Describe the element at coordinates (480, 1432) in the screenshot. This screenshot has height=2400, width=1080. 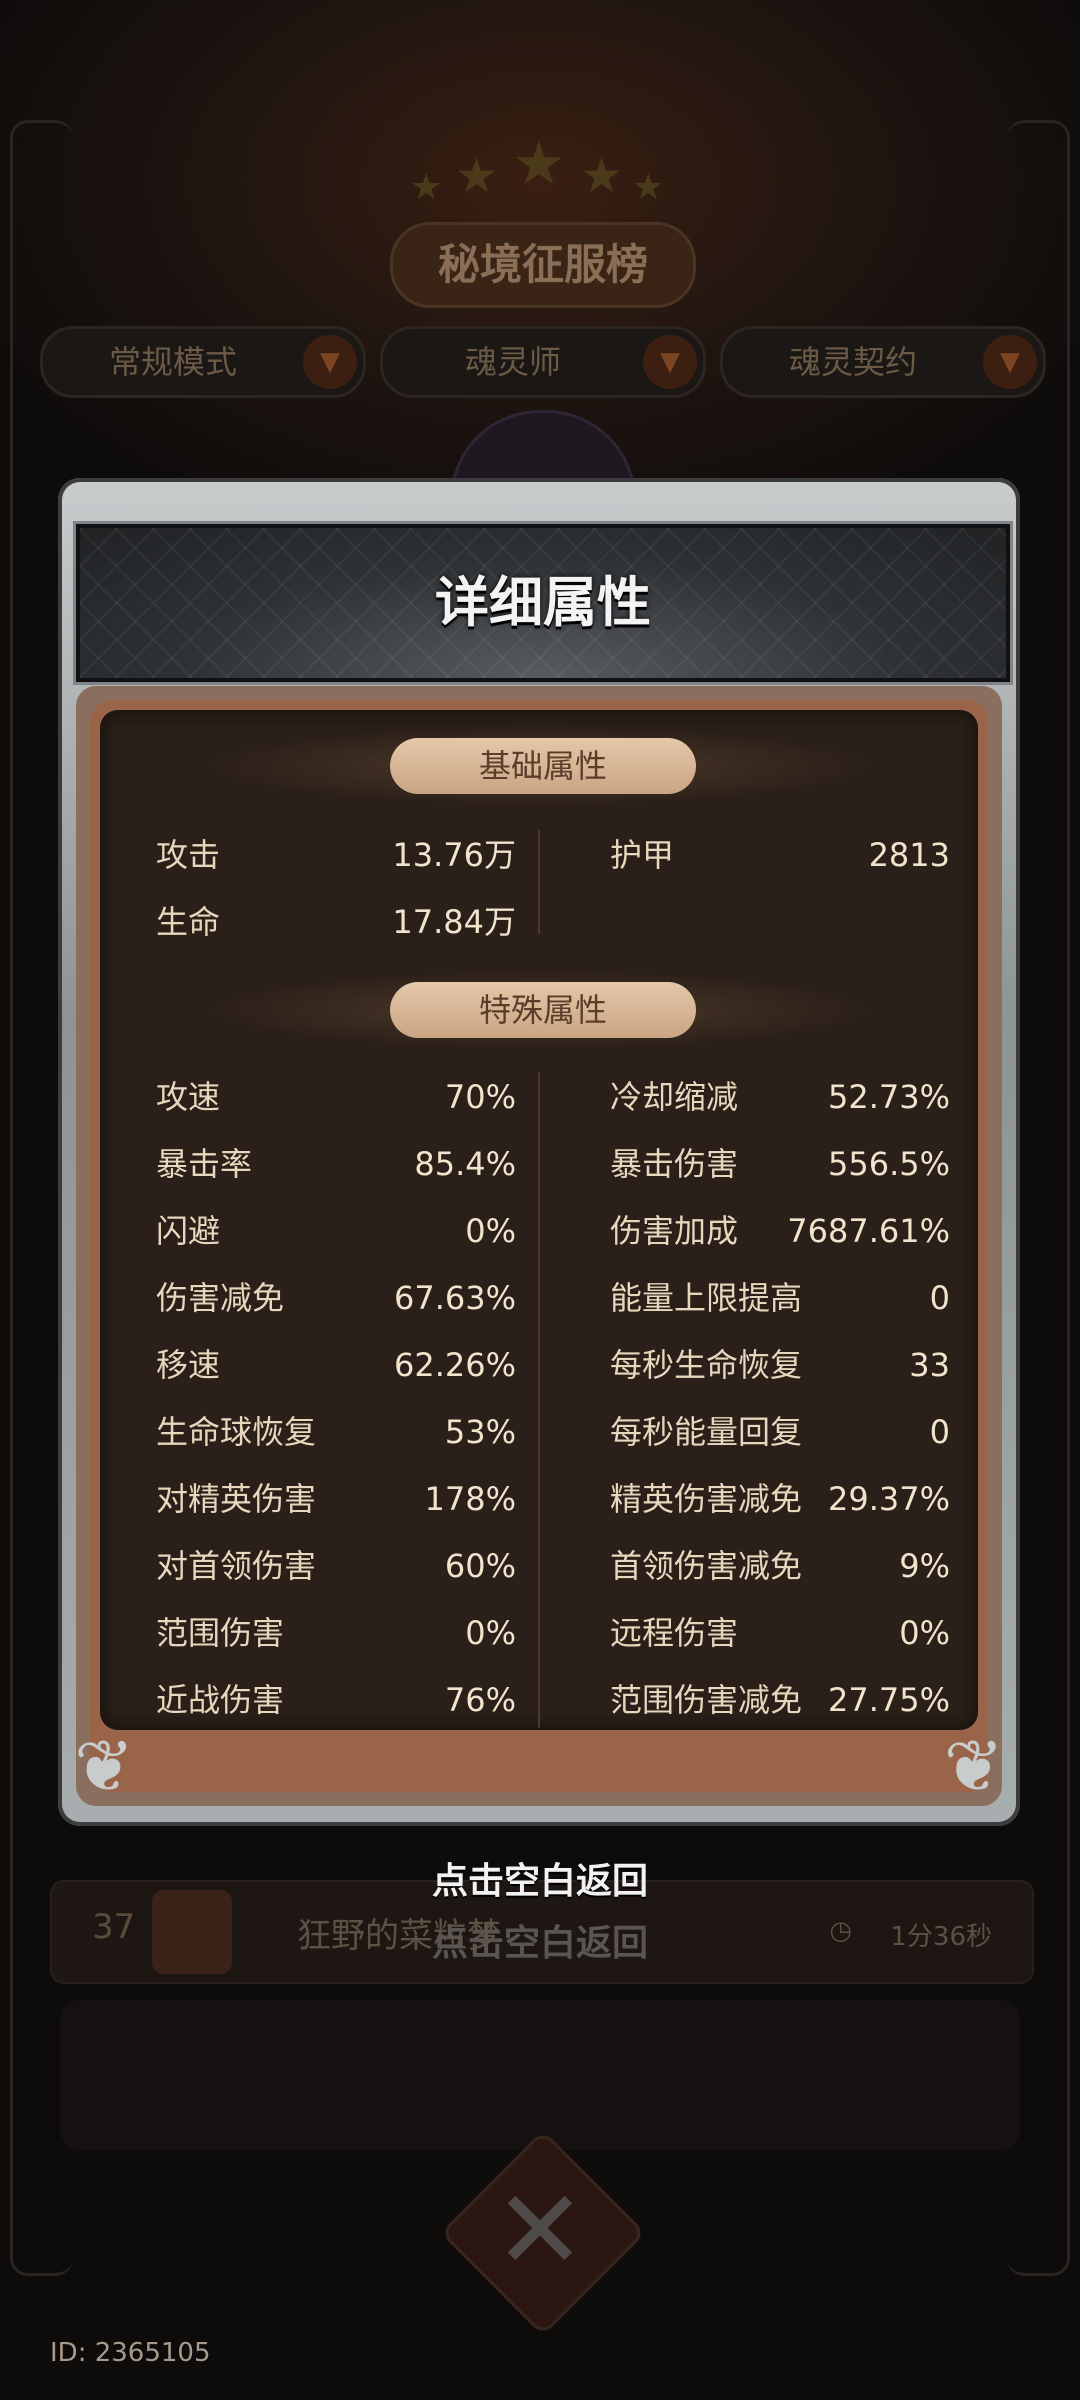
I see `attribute-value: 53%` at that location.